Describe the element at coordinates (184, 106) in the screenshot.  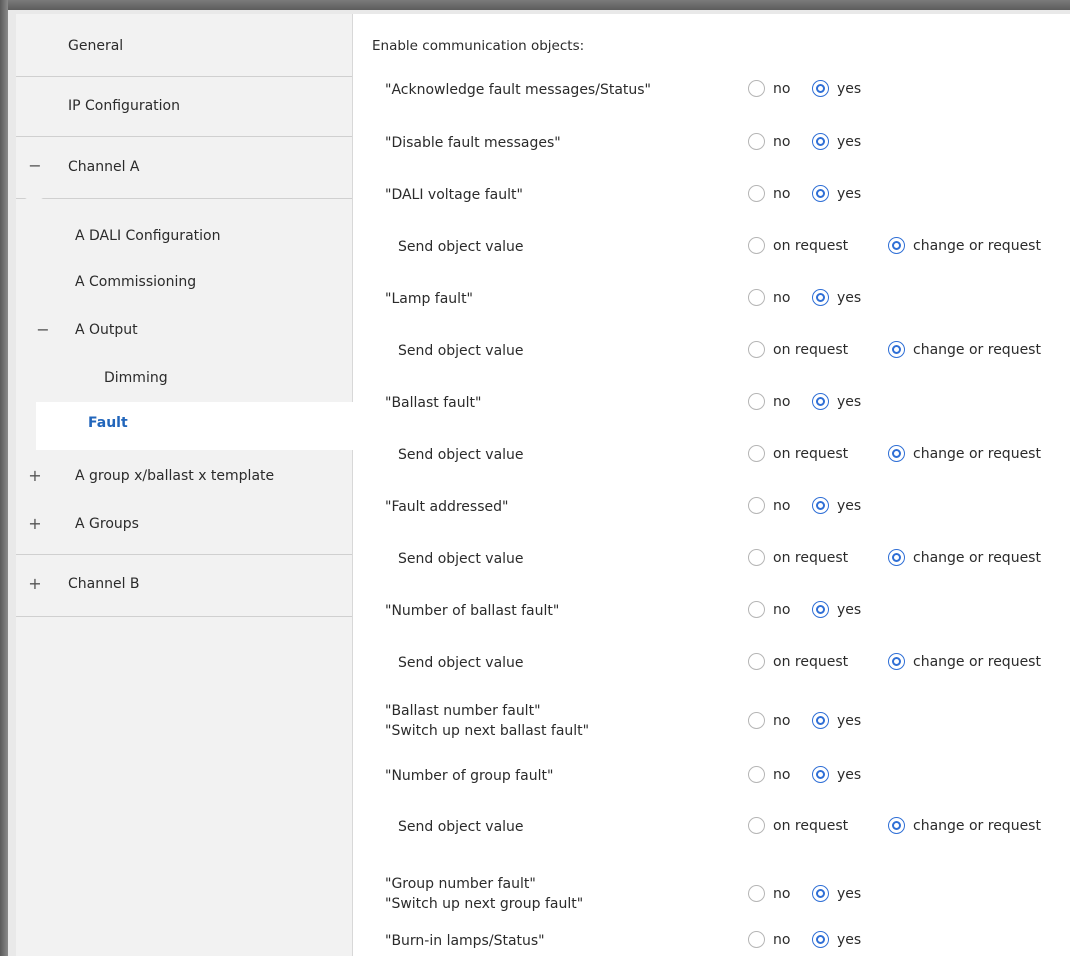
I see `sidebar-item-ip-configuration: IP Configuration` at that location.